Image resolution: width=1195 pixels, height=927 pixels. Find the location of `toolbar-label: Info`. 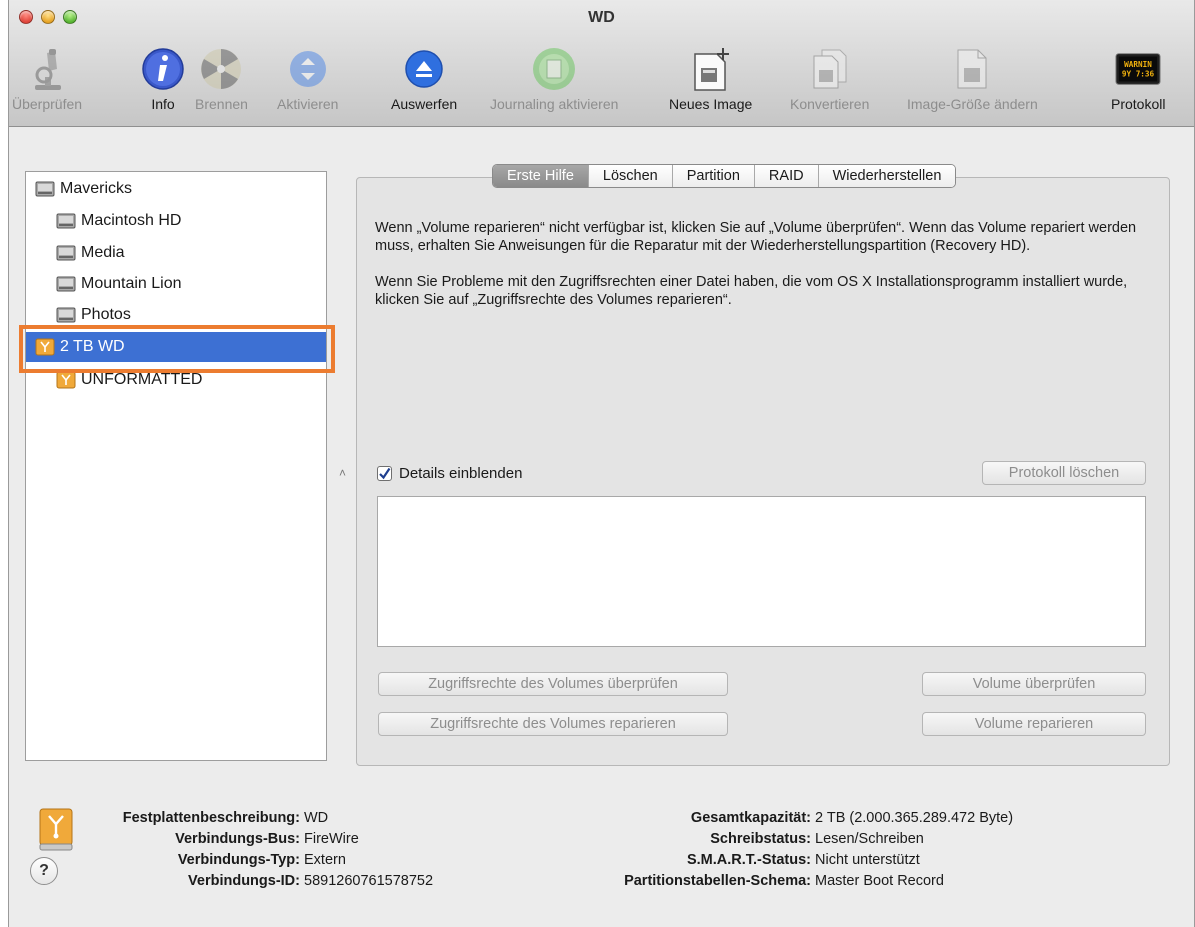

toolbar-label: Info is located at coordinates (163, 104).